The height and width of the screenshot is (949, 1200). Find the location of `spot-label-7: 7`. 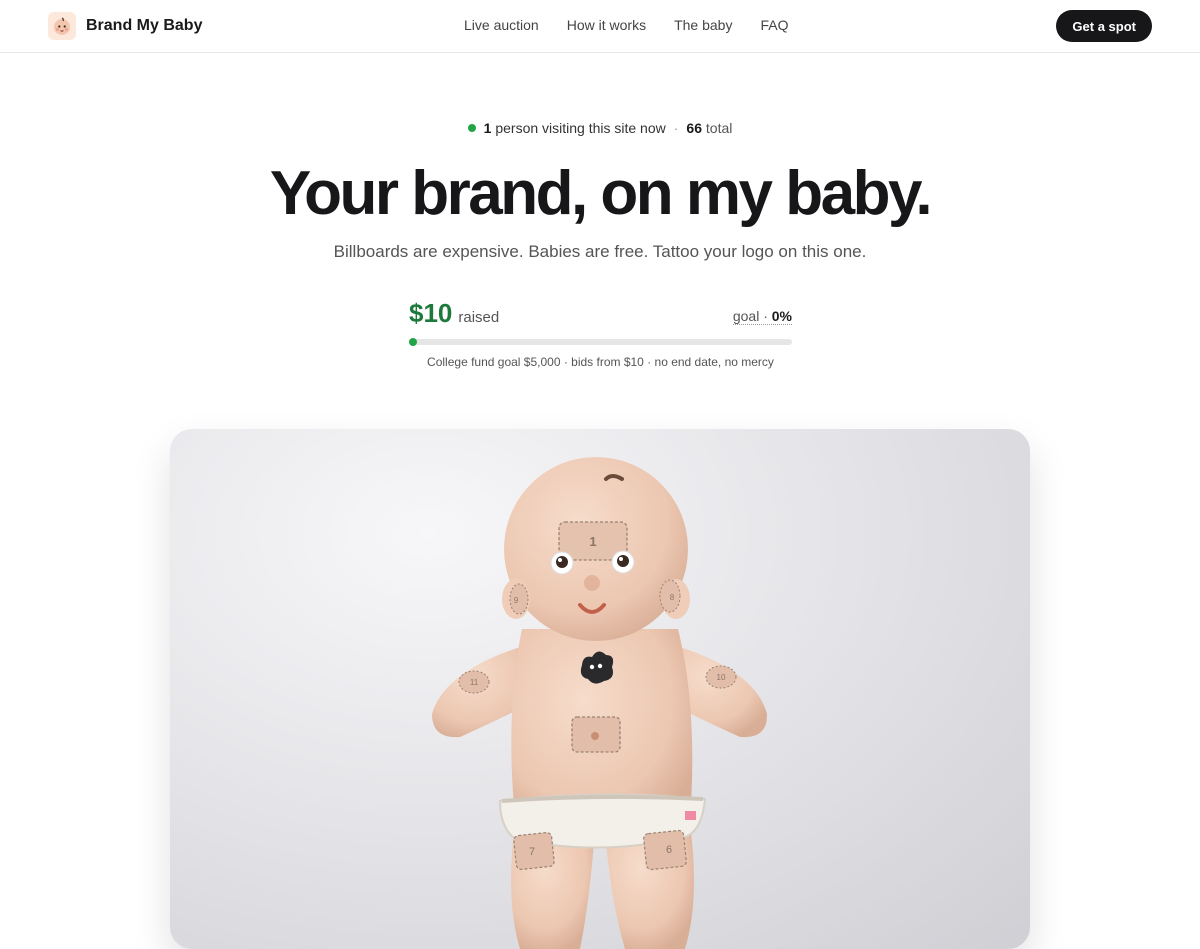

spot-label-7: 7 is located at coordinates (532, 852).